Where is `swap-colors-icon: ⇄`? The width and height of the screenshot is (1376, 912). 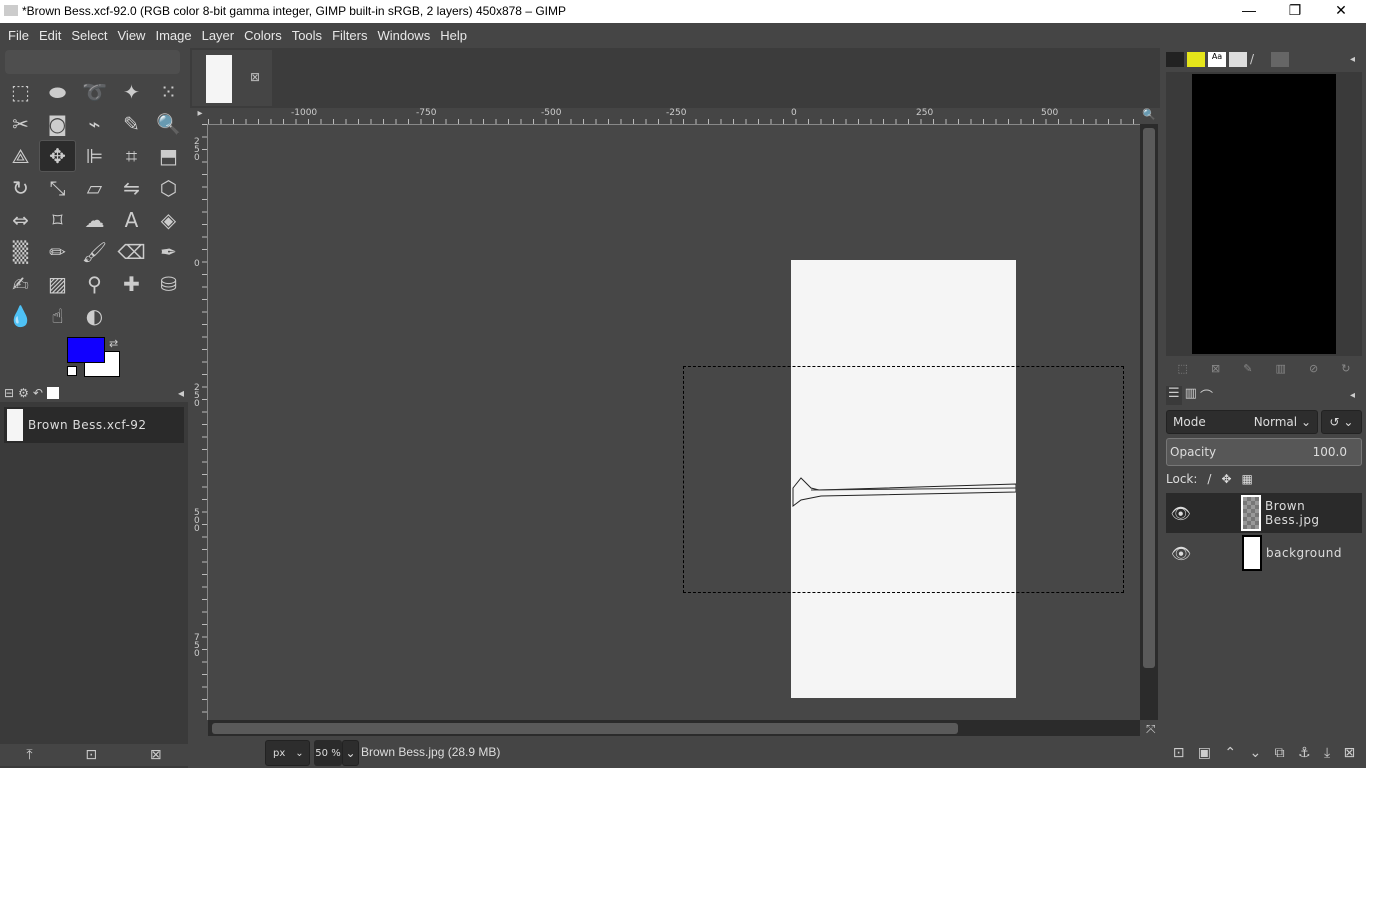 swap-colors-icon: ⇄ is located at coordinates (113, 343).